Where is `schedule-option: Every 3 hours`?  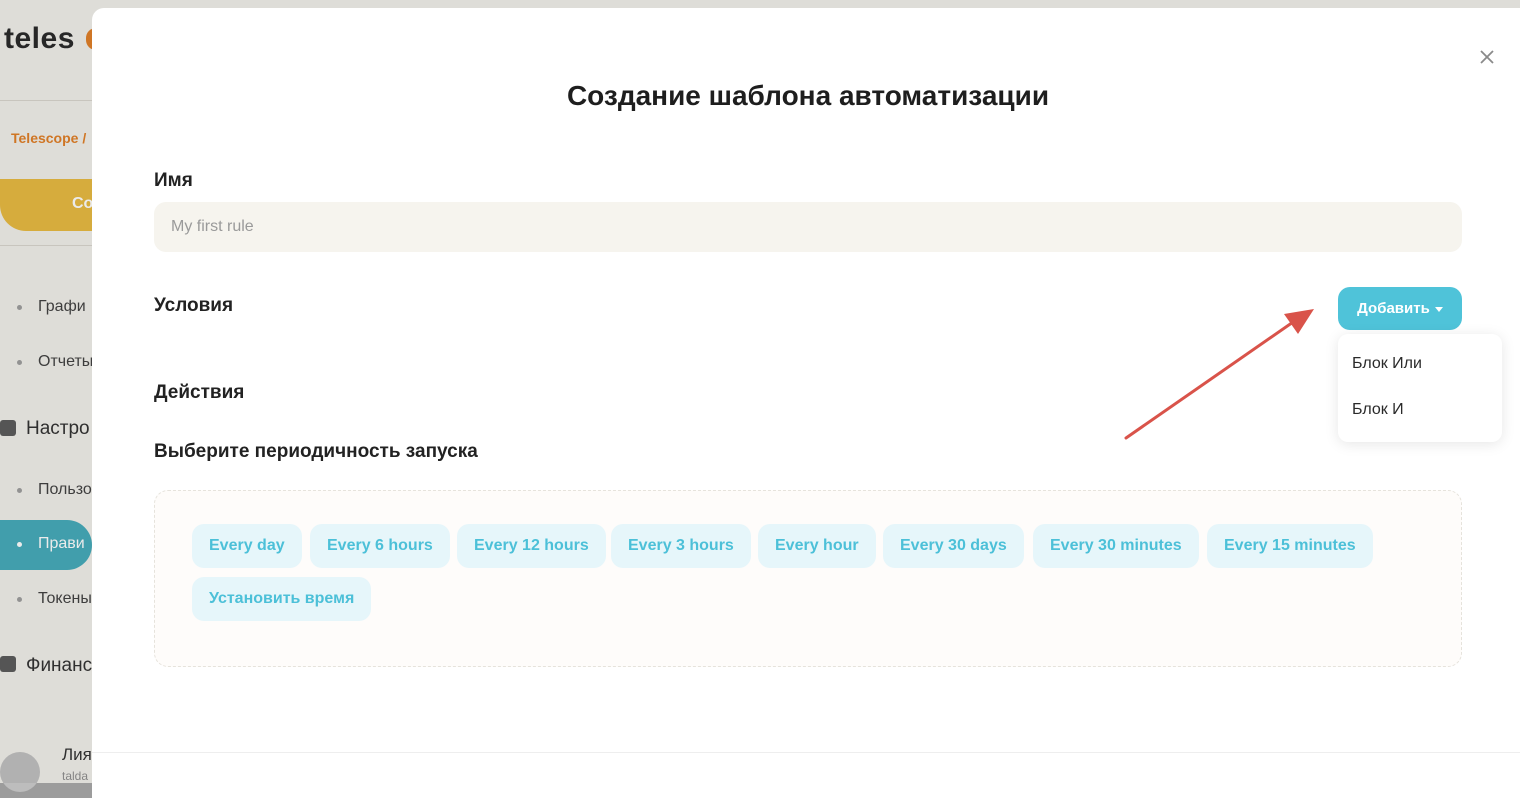 schedule-option: Every 3 hours is located at coordinates (681, 546).